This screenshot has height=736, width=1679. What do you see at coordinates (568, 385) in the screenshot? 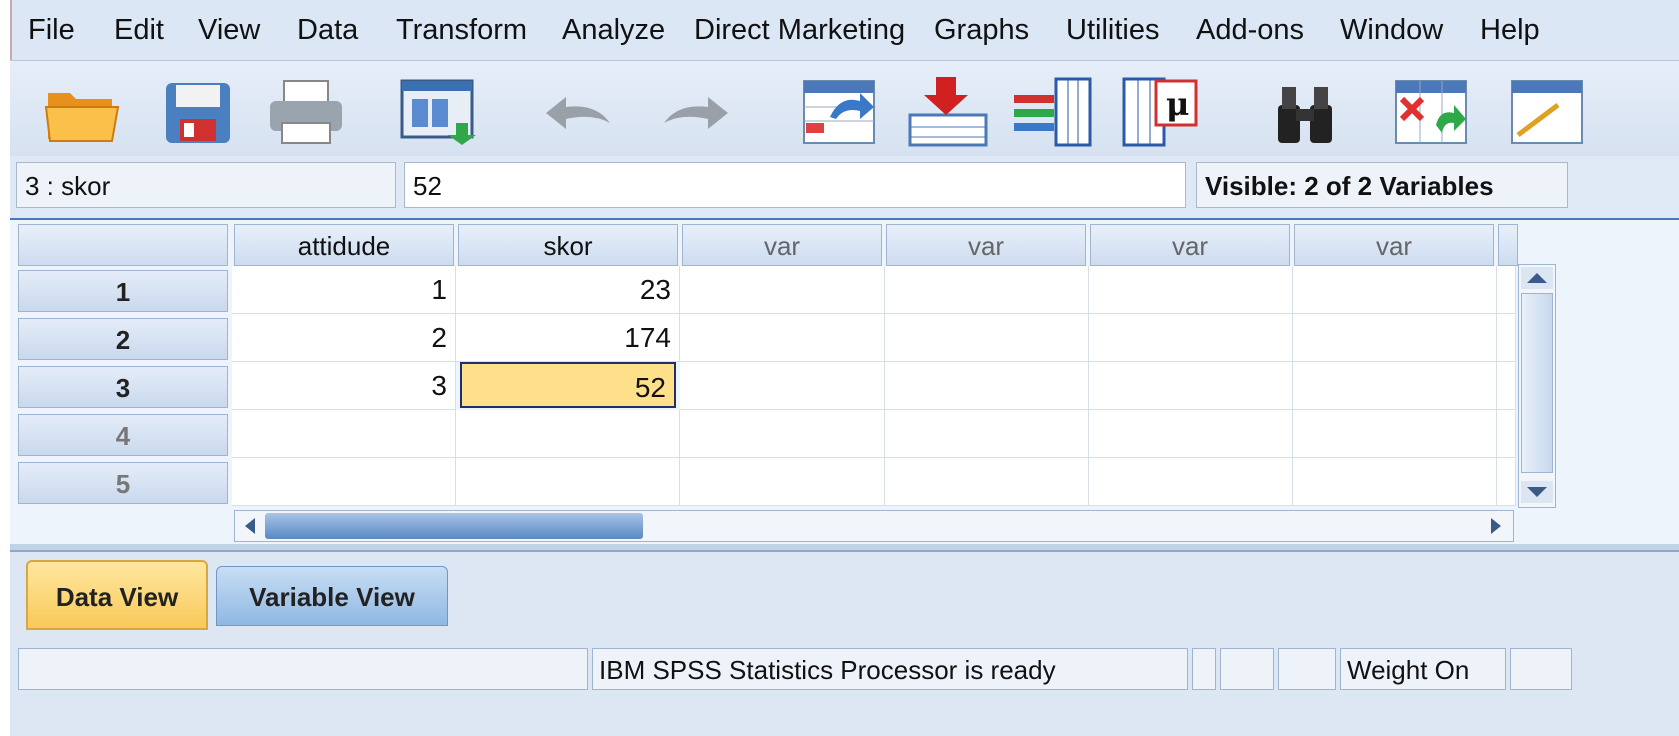
I see `cell-skor-selected: 52` at bounding box center [568, 385].